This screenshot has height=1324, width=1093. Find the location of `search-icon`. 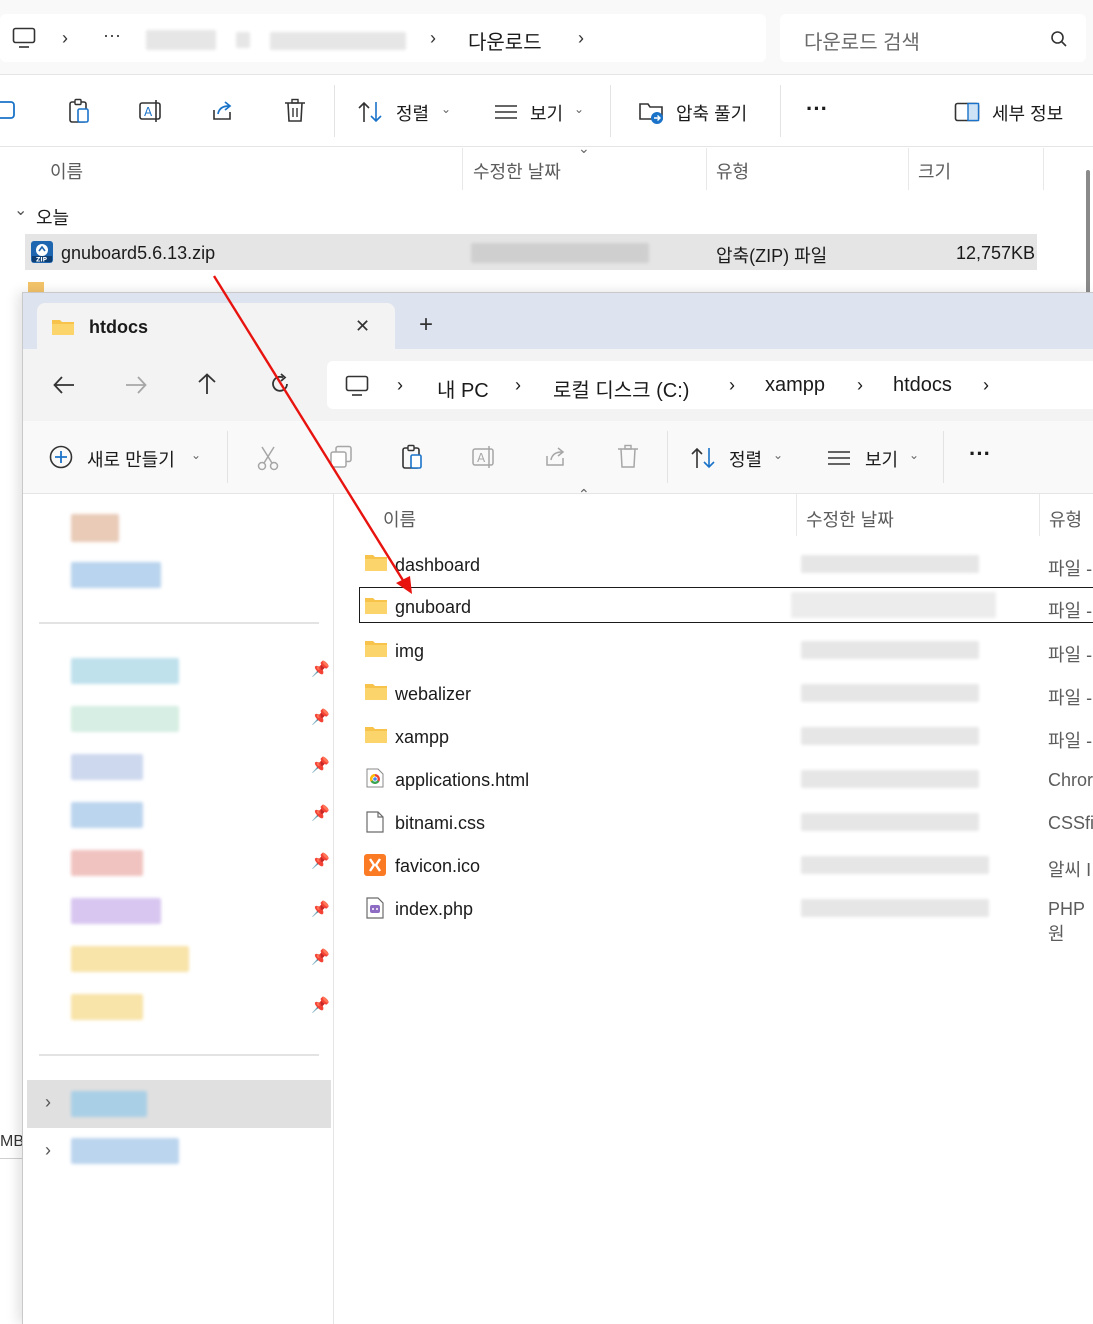

search-icon is located at coordinates (1059, 39).